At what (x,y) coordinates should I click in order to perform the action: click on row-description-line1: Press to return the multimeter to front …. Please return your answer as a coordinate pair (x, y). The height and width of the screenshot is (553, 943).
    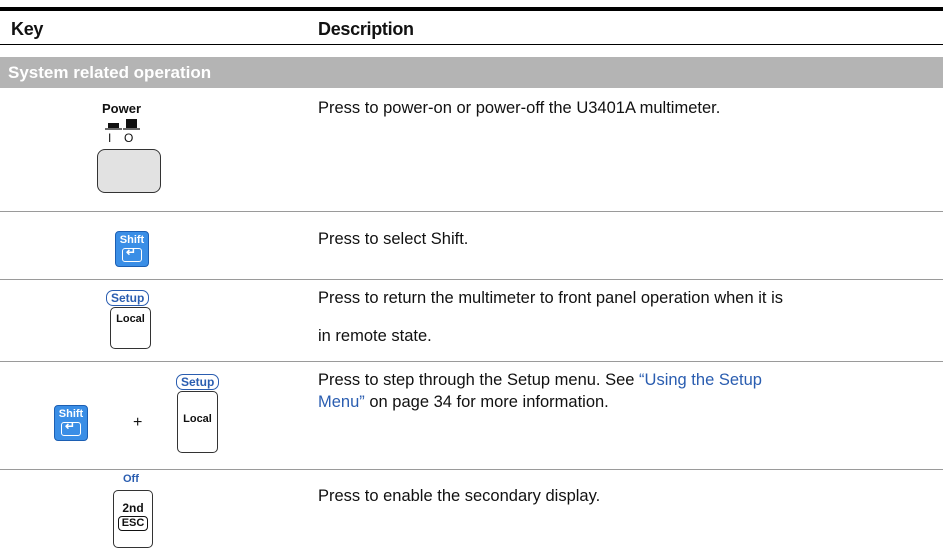
    Looking at the image, I should click on (550, 298).